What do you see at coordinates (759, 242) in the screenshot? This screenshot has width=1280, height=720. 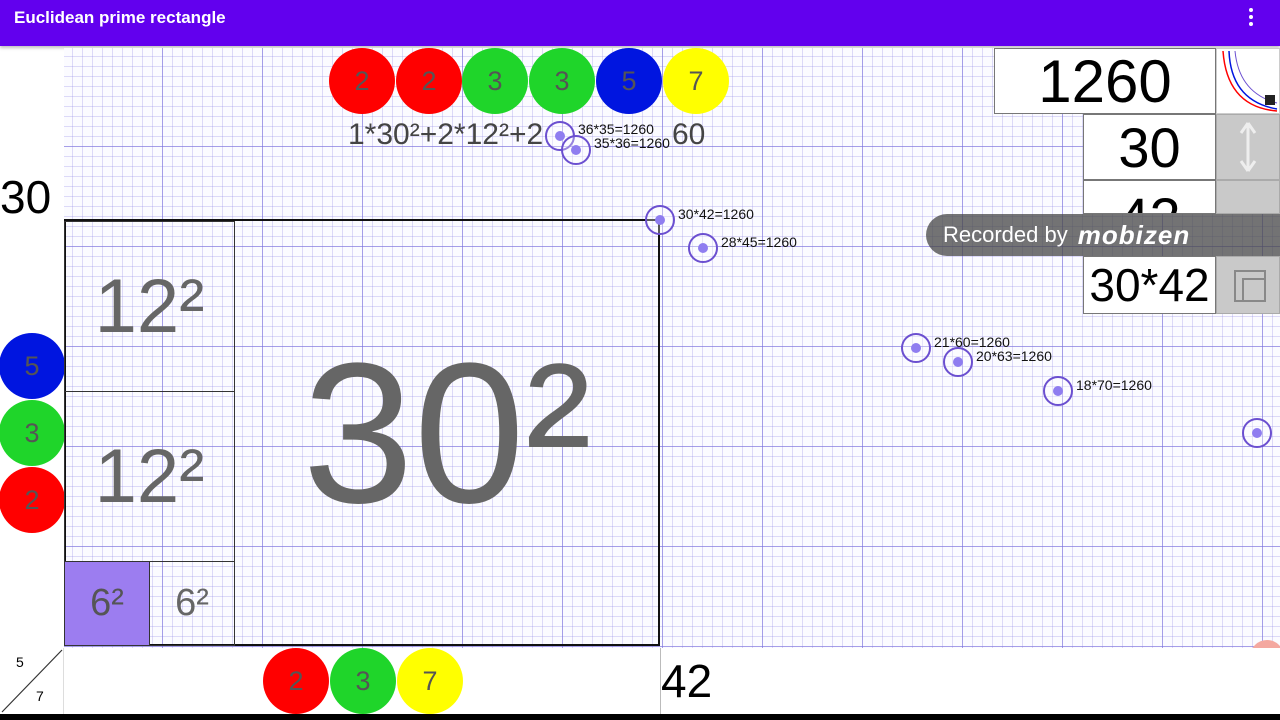 I see `factor-pair-label: 28*45=1260` at bounding box center [759, 242].